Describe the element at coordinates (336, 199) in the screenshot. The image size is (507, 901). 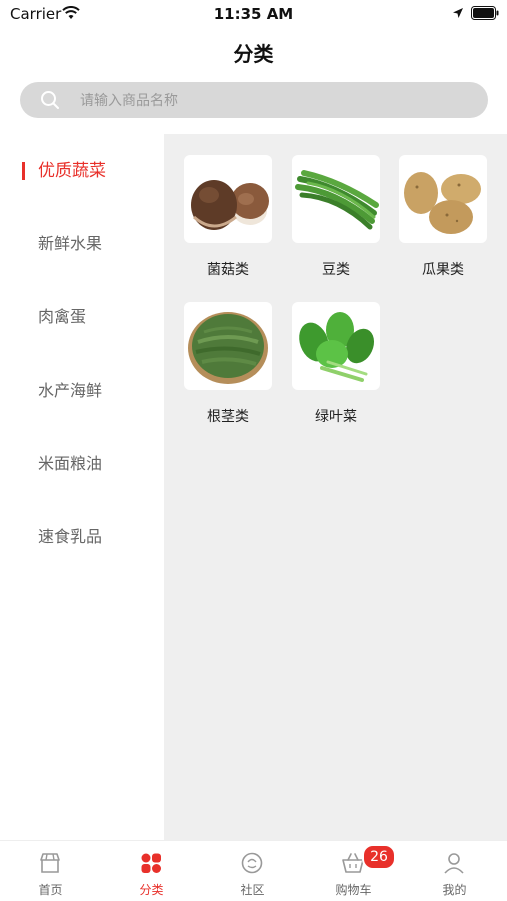
I see `bean-icon` at that location.